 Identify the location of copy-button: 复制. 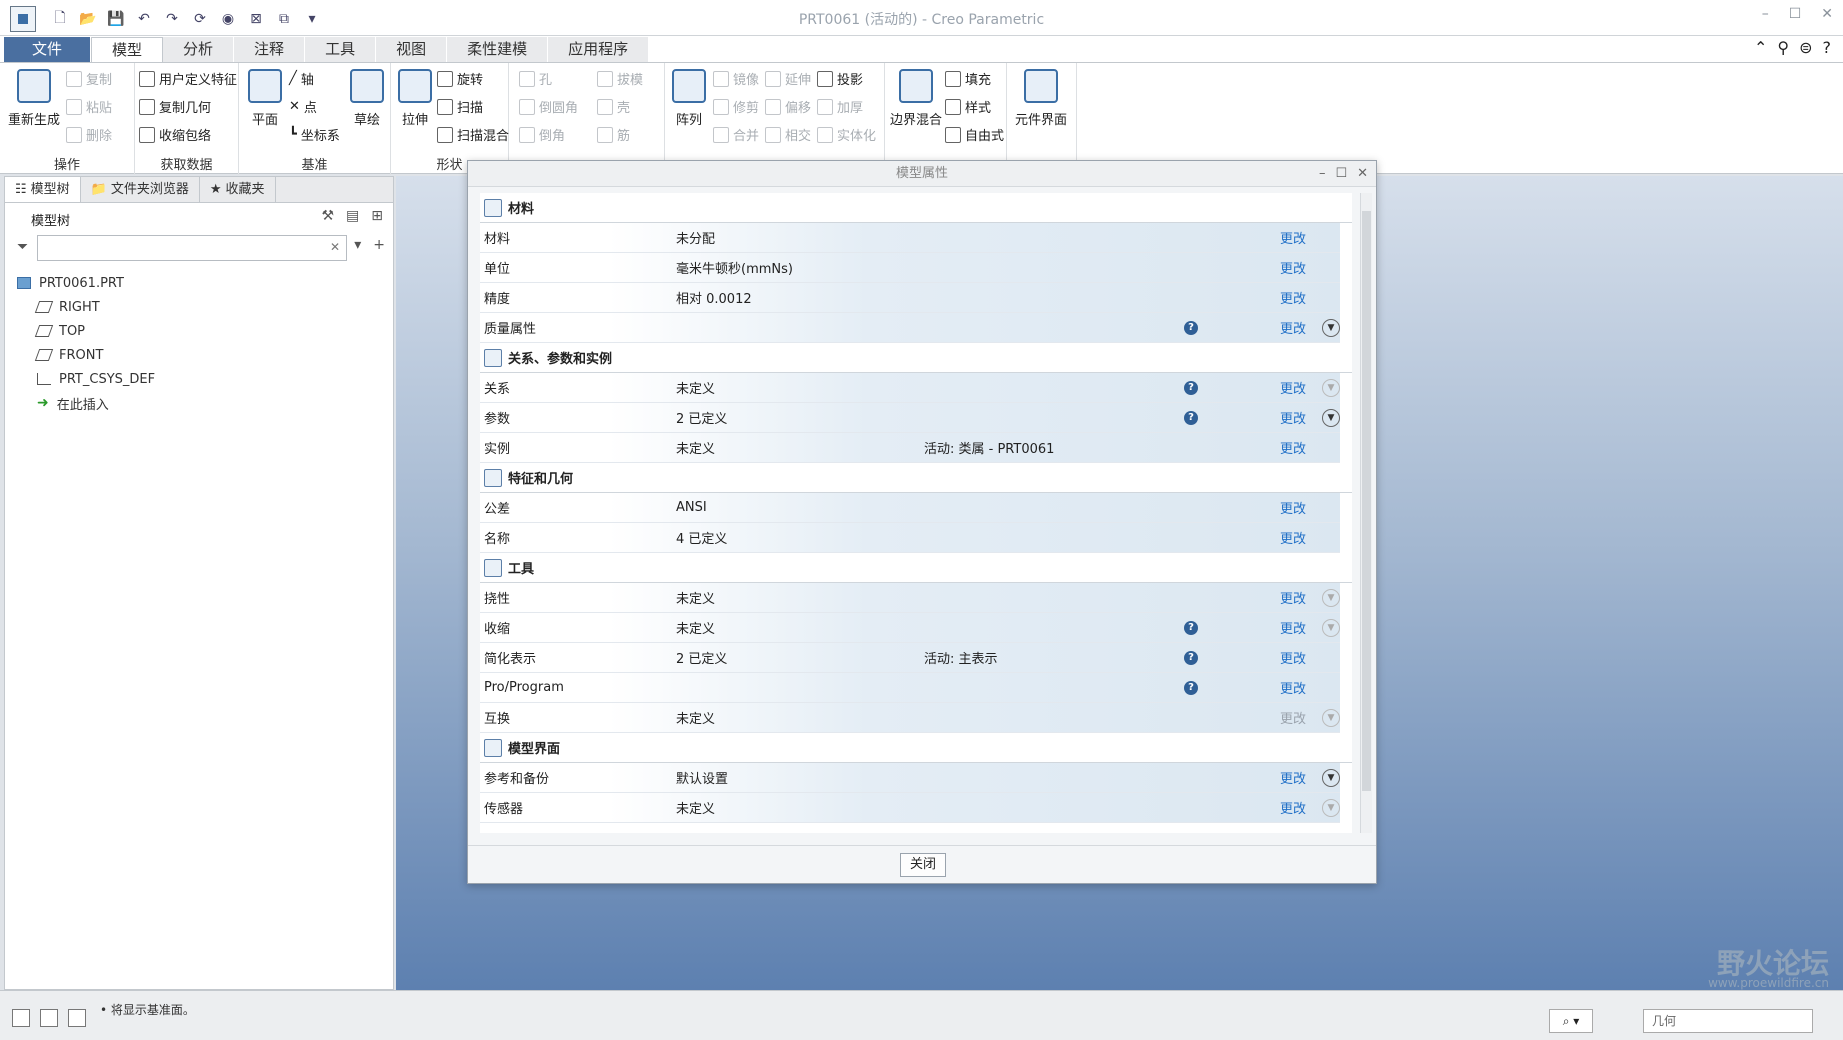
(89, 78).